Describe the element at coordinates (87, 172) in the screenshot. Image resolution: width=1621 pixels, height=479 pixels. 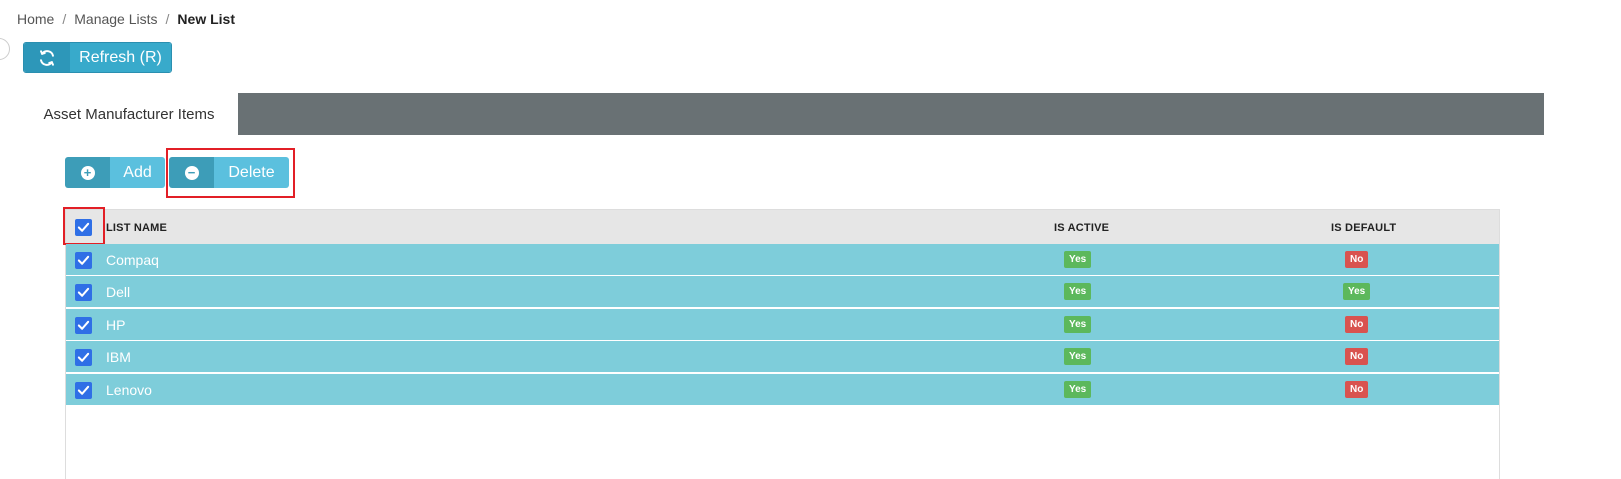
I see `plus-circle-icon: +` at that location.